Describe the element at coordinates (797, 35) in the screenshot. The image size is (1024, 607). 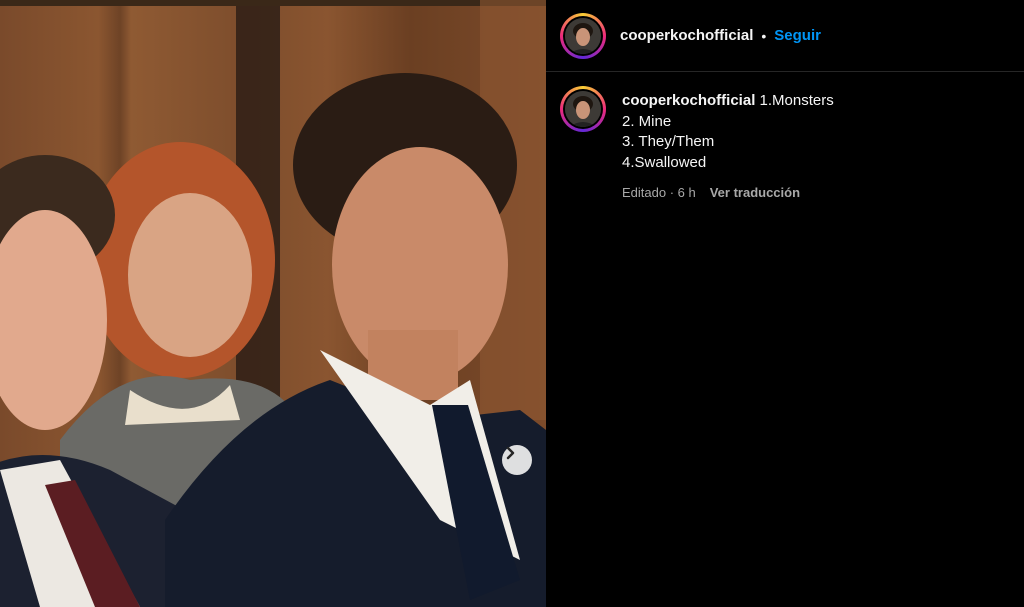
I see `follow-button: Seguir` at that location.